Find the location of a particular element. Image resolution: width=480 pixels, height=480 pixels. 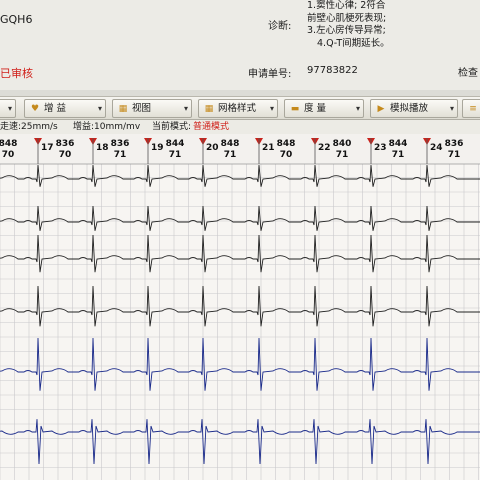

grid-style-button: ▦ 网格样式 ▾ is located at coordinates (238, 108).